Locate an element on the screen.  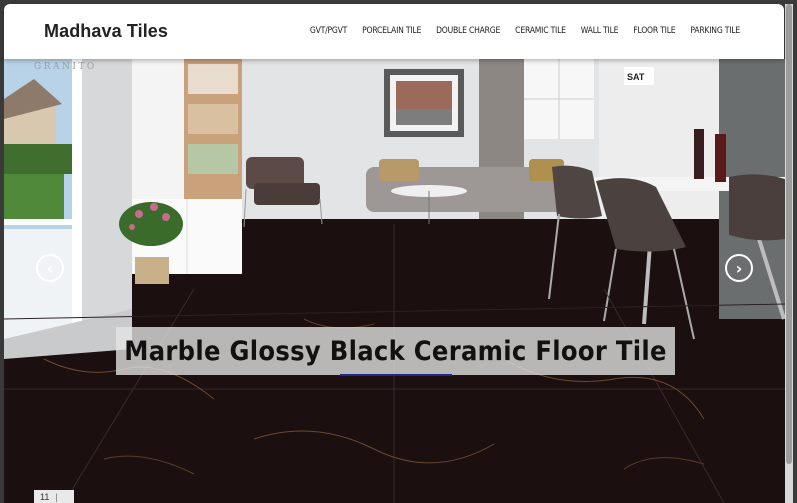
brand-logo: Madhava Tiles is located at coordinates (106, 31).